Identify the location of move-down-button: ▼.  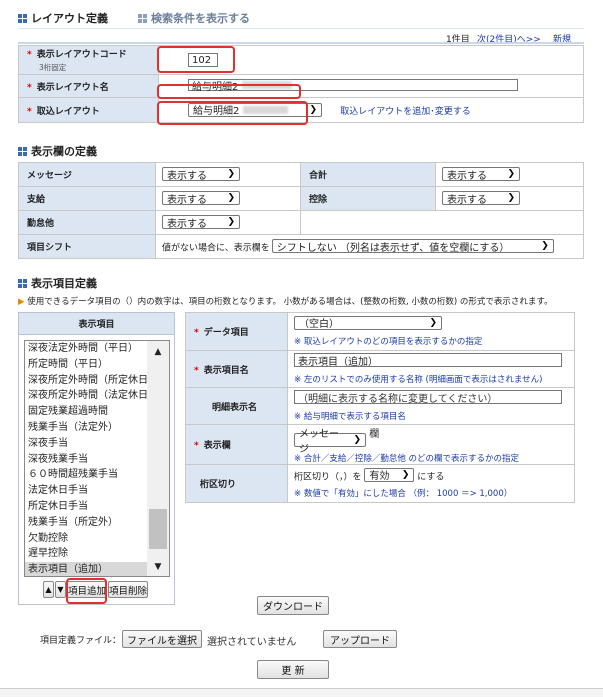
(60, 589).